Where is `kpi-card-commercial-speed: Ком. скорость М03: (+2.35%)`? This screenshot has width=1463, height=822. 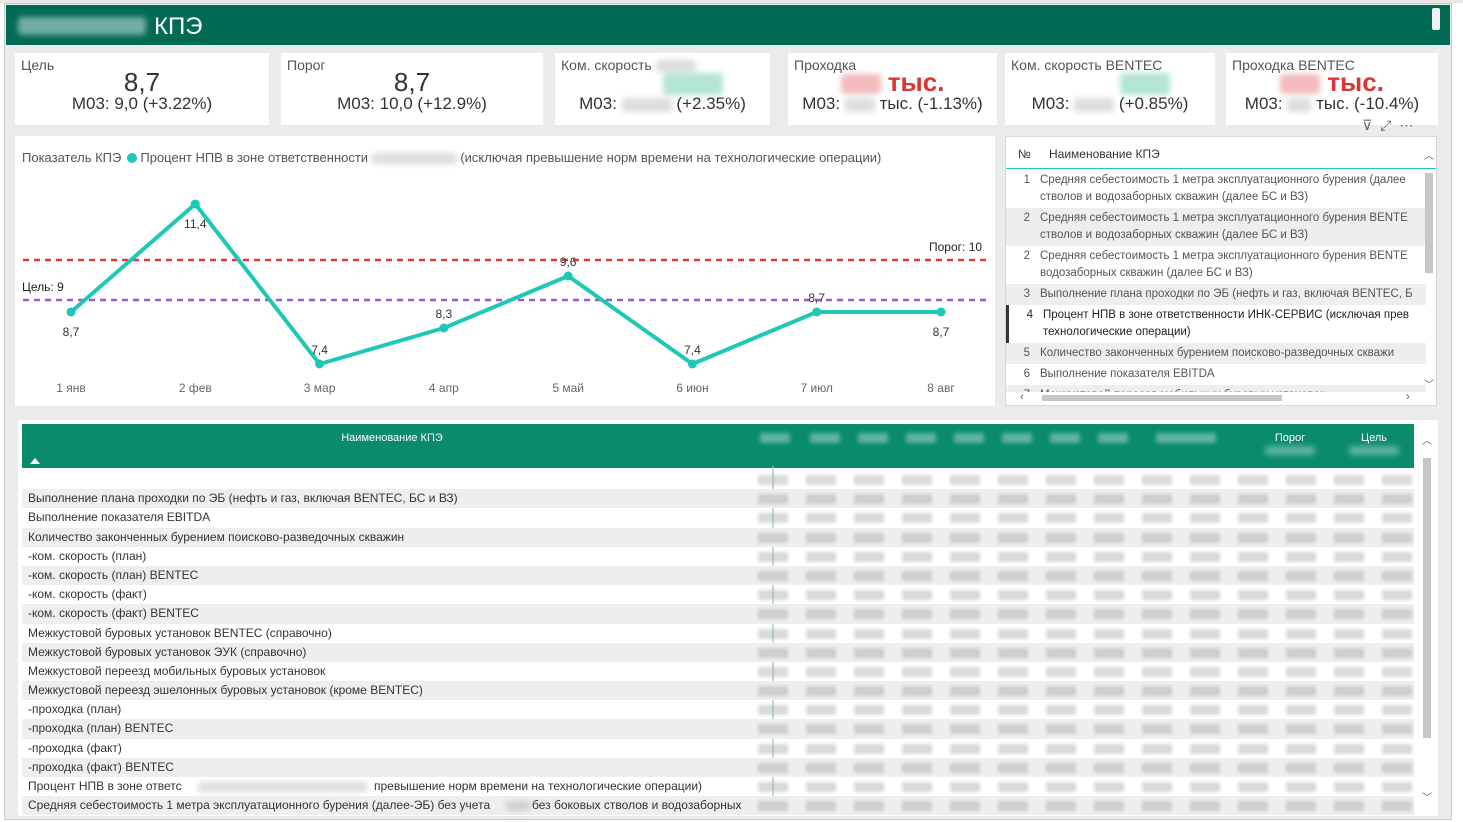
kpi-card-commercial-speed: Ком. скорость М03: (+2.35%) is located at coordinates (662, 89).